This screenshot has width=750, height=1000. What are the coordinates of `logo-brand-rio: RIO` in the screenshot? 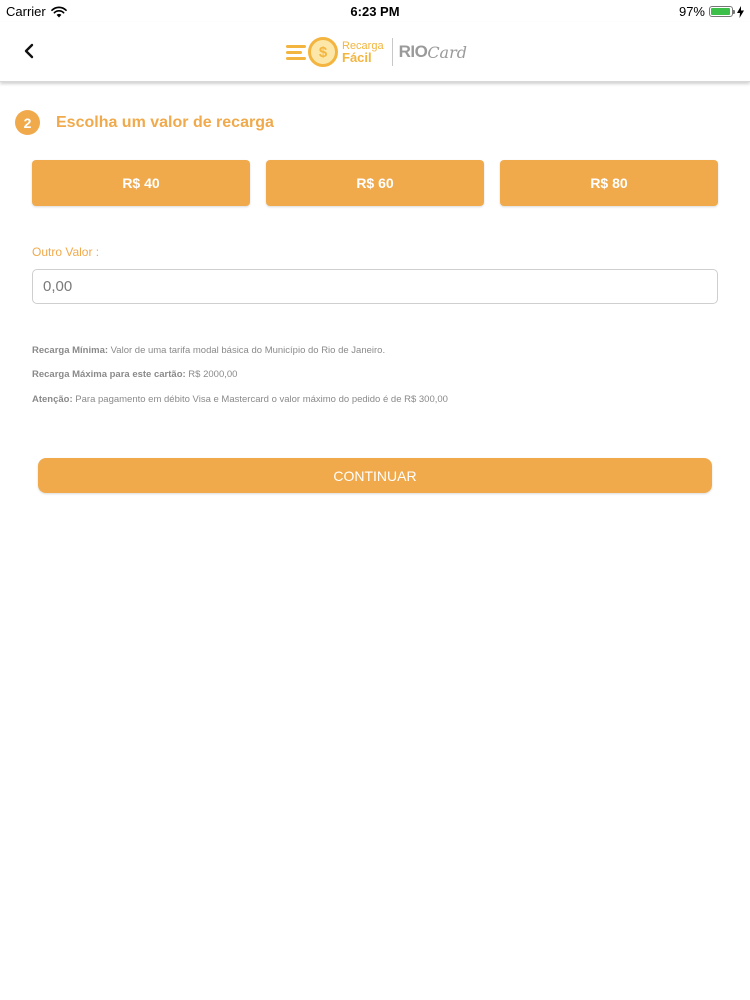 It's located at (413, 51).